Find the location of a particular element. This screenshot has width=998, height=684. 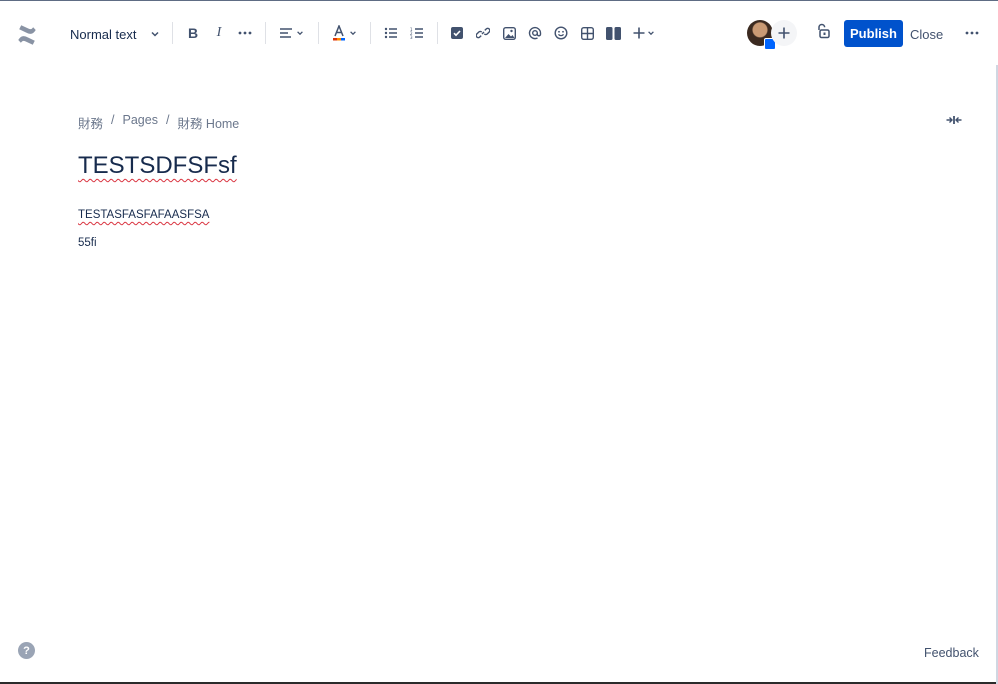

layouts-button is located at coordinates (613, 33).